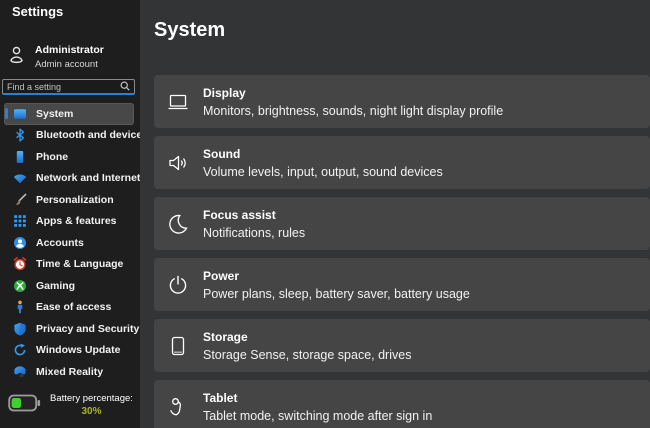 This screenshot has width=650, height=428. What do you see at coordinates (178, 285) in the screenshot?
I see `power-icon` at bounding box center [178, 285].